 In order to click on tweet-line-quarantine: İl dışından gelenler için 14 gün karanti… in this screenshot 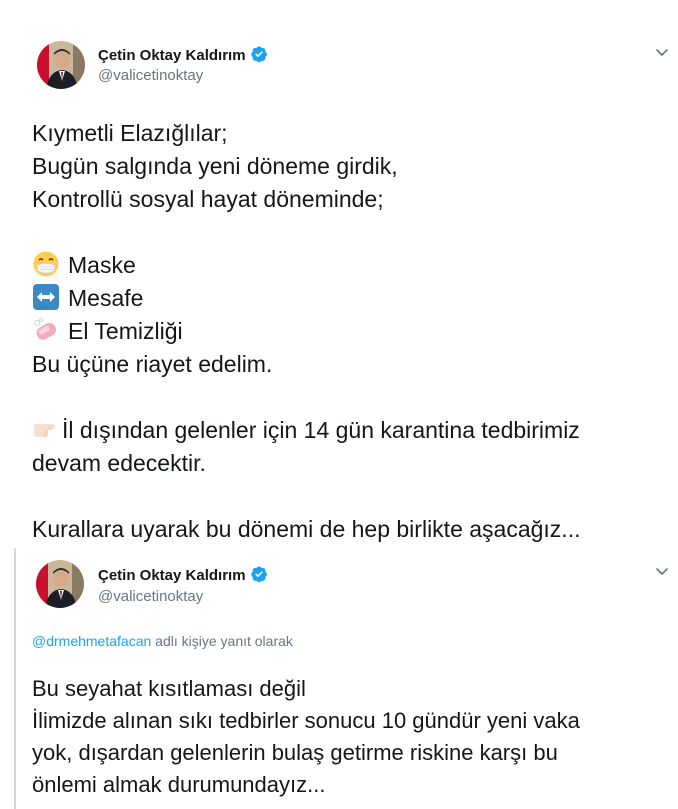, I will do `click(350, 430)`.